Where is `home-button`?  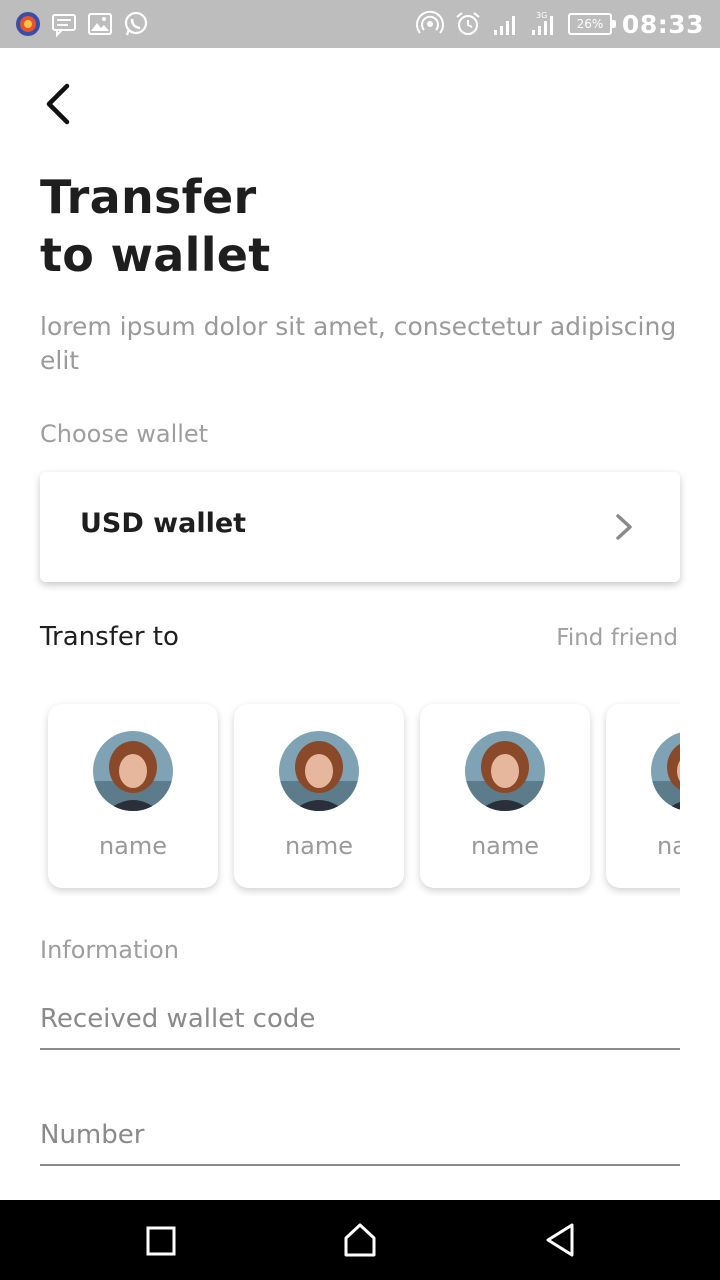 home-button is located at coordinates (360, 1240).